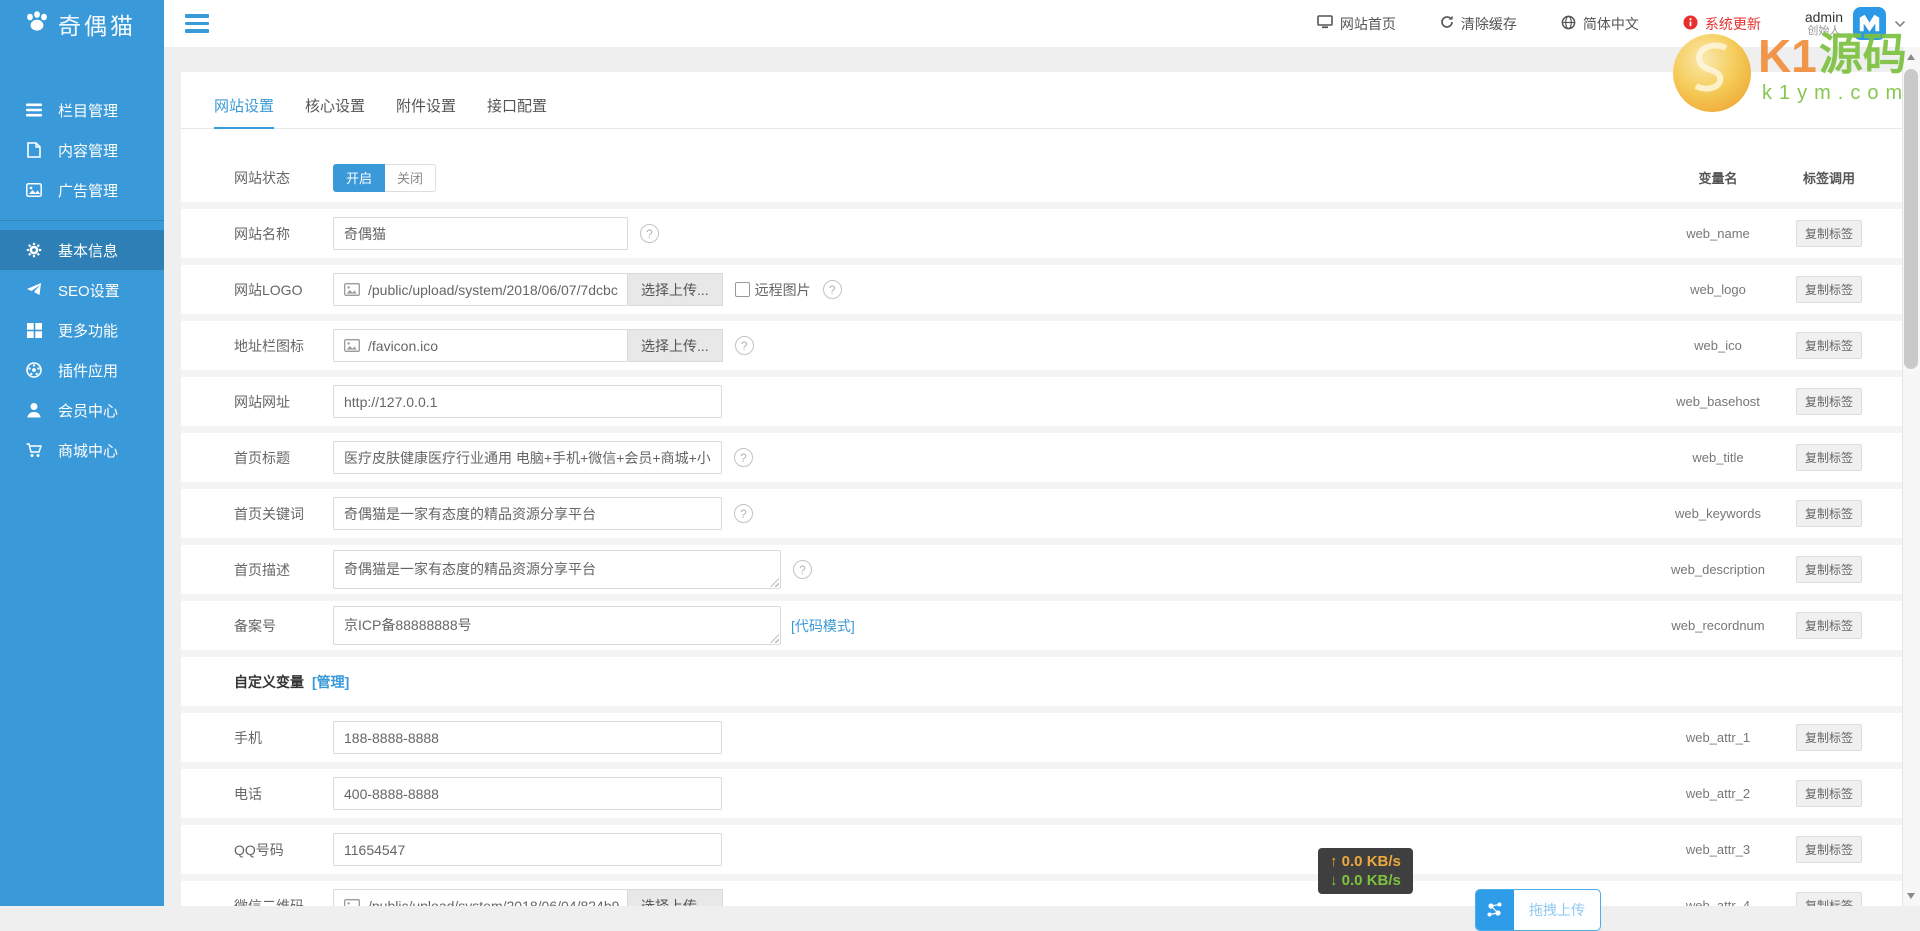  What do you see at coordinates (1718, 793) in the screenshot?
I see `variable-name: web_attr_2` at bounding box center [1718, 793].